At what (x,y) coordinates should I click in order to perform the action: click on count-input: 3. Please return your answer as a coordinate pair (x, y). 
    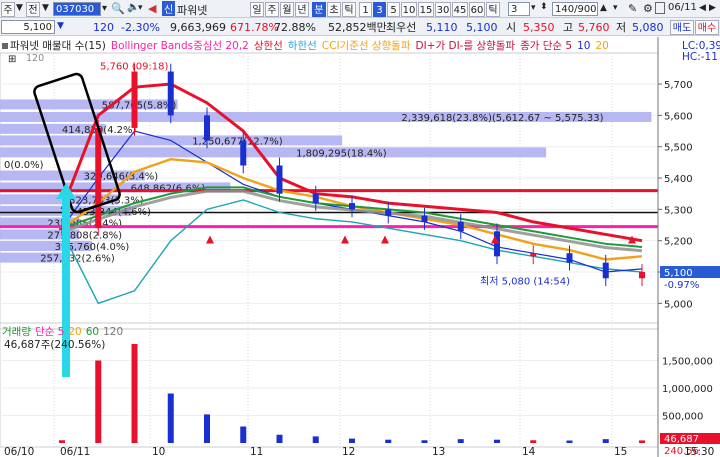
    Looking at the image, I should click on (519, 9).